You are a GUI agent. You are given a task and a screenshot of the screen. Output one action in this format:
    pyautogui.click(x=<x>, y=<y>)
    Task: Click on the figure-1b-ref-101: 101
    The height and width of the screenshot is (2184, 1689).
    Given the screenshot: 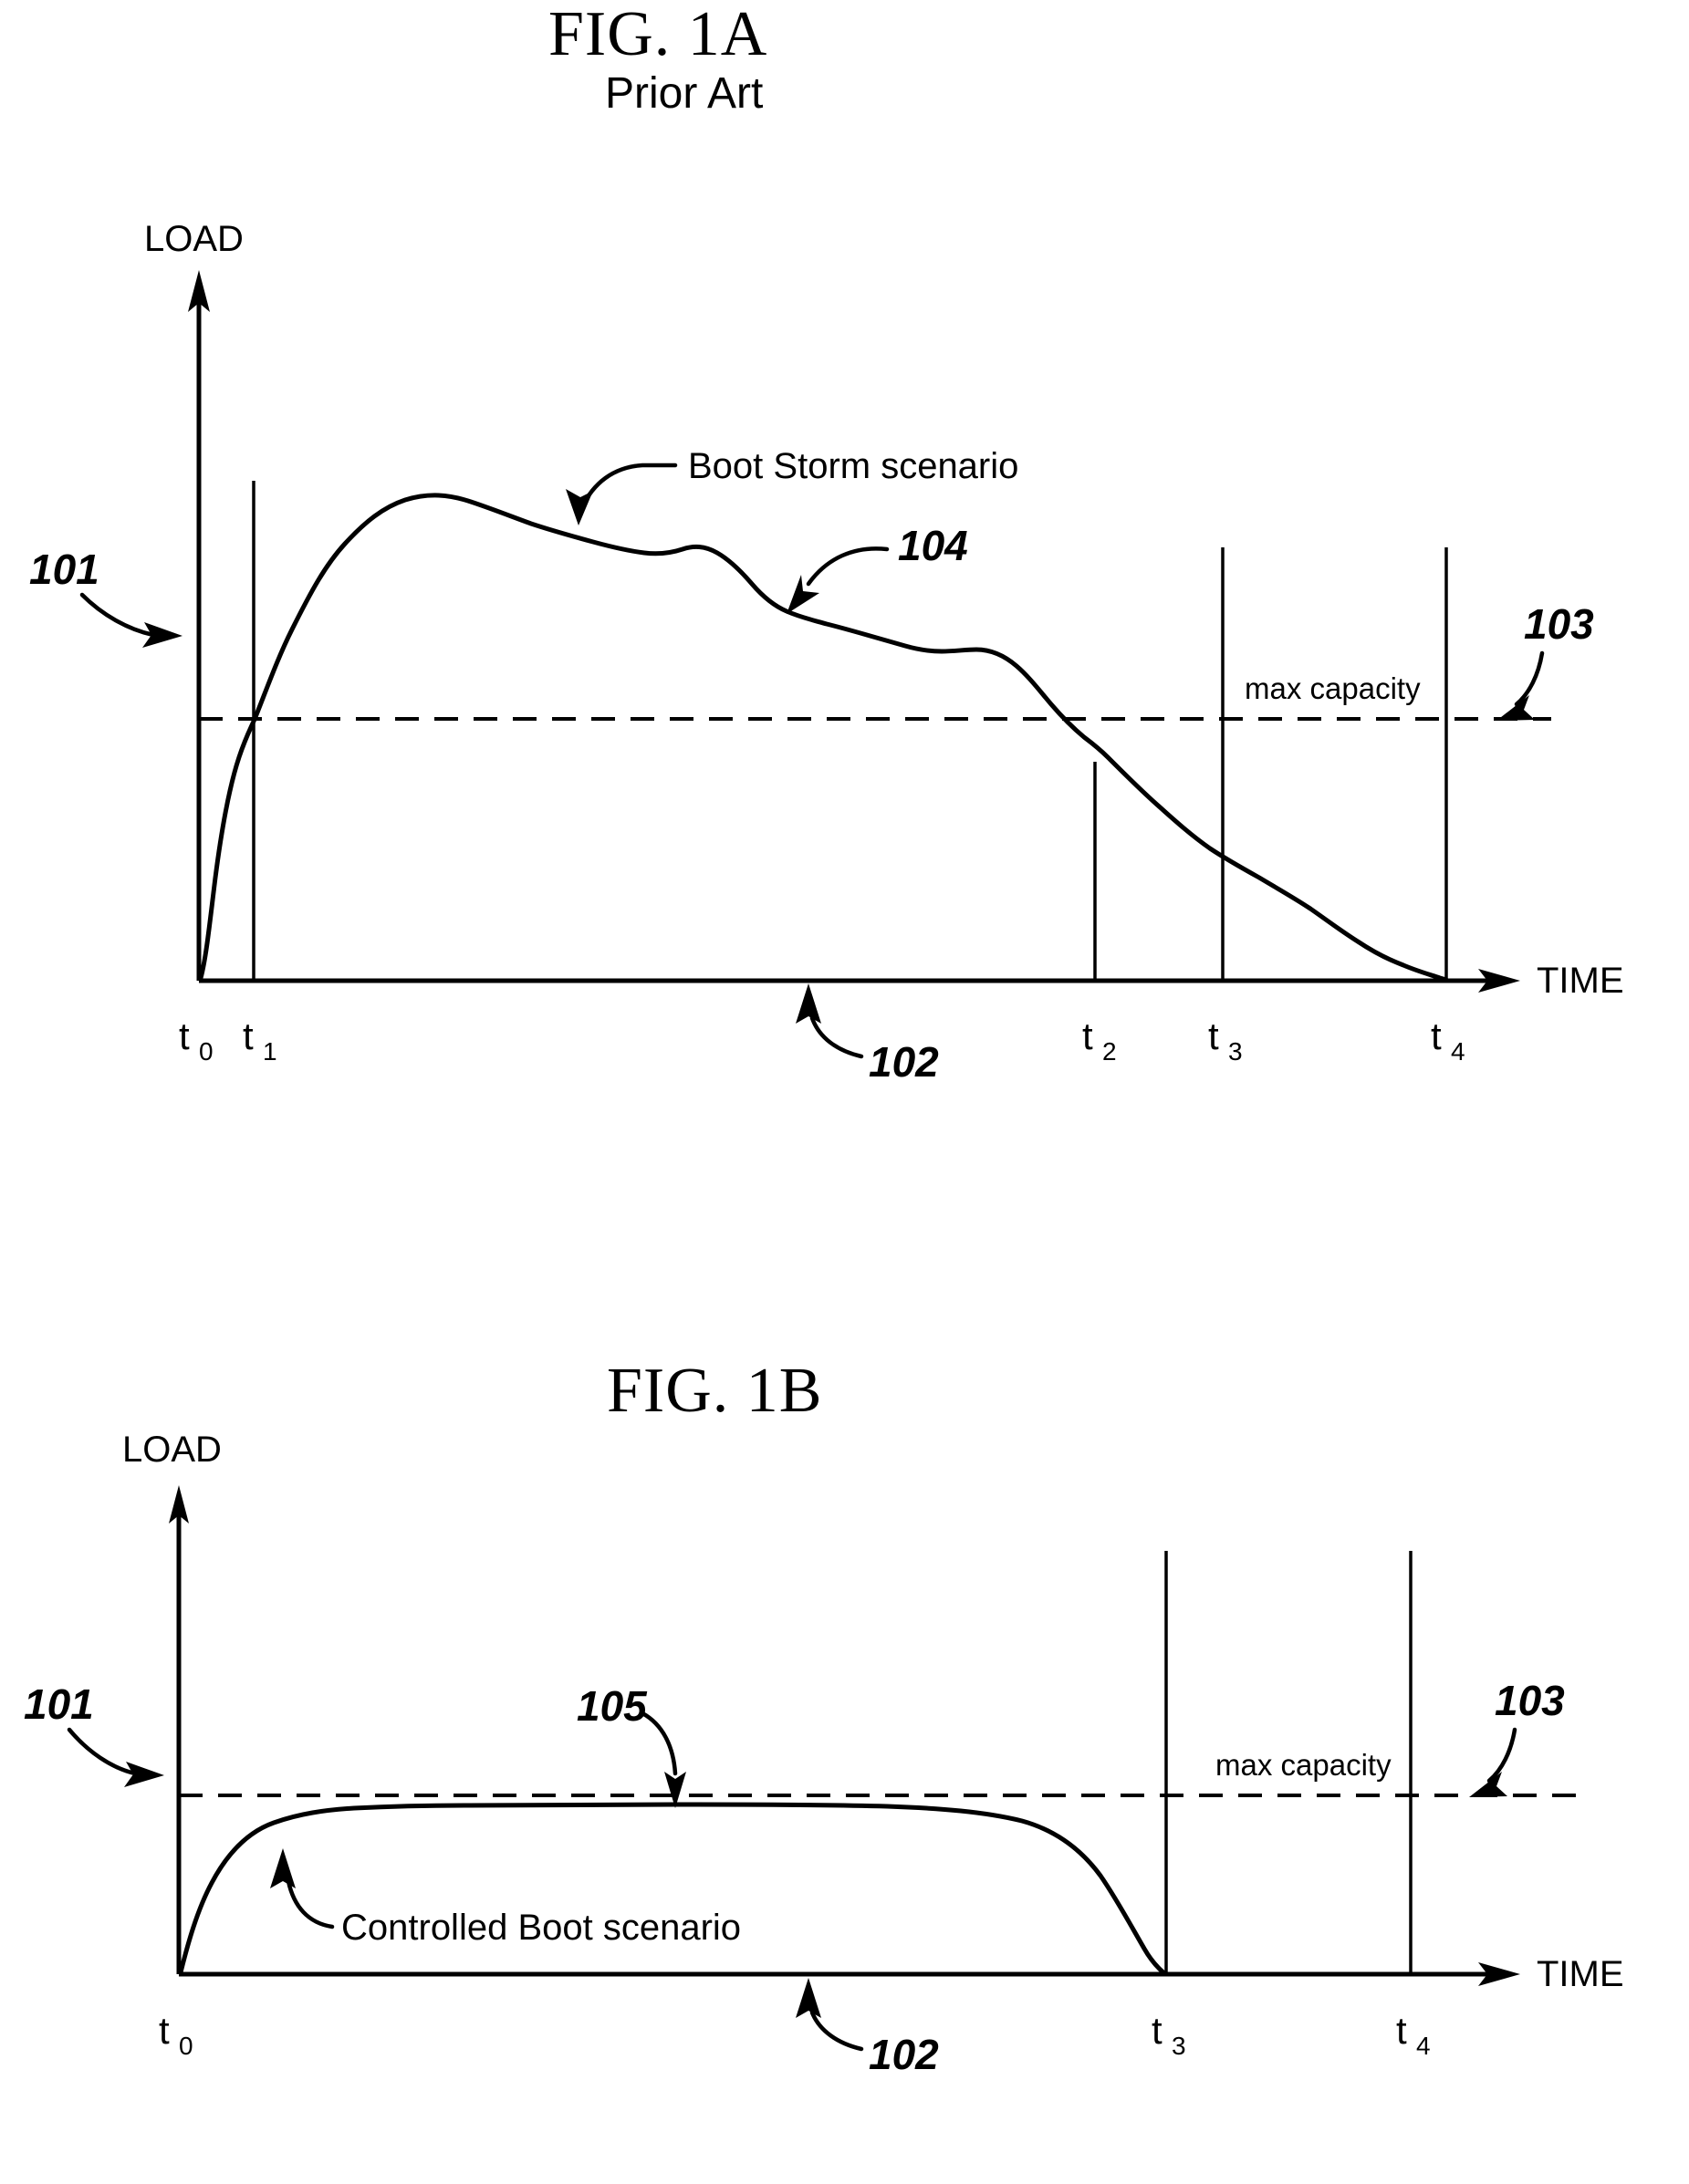 What is the action you would take?
    pyautogui.click(x=59, y=1704)
    